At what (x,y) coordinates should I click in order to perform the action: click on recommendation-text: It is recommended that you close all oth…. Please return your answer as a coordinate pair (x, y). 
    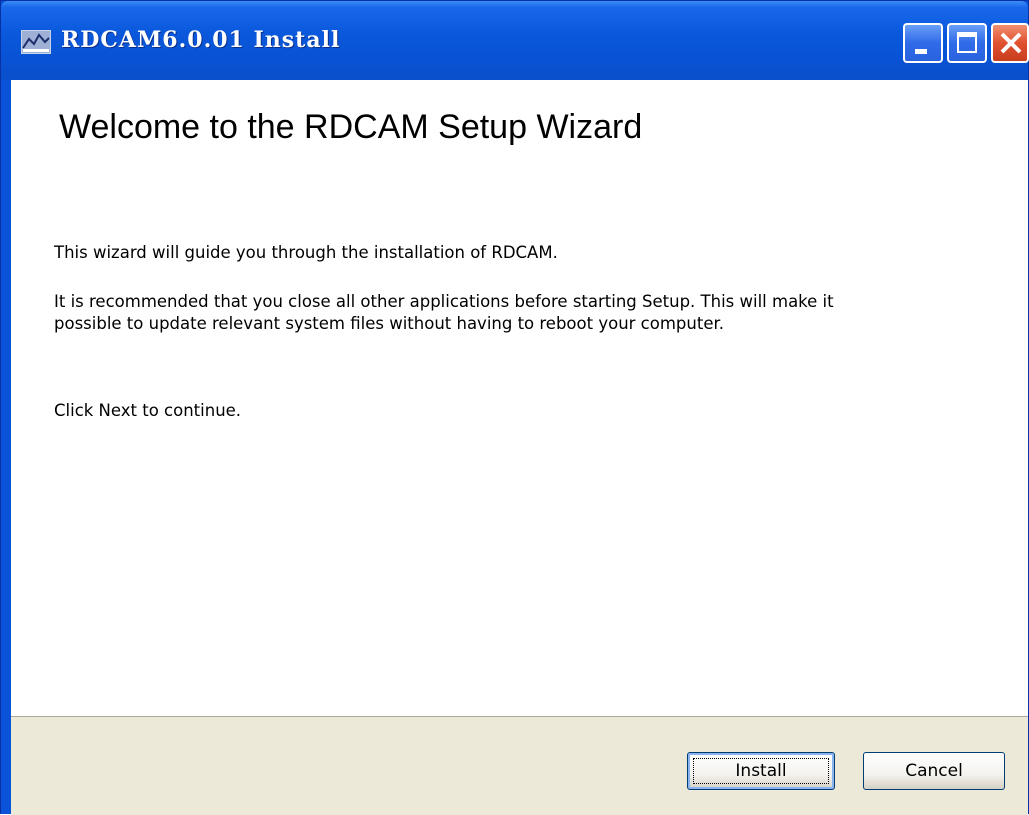
    Looking at the image, I should click on (444, 312).